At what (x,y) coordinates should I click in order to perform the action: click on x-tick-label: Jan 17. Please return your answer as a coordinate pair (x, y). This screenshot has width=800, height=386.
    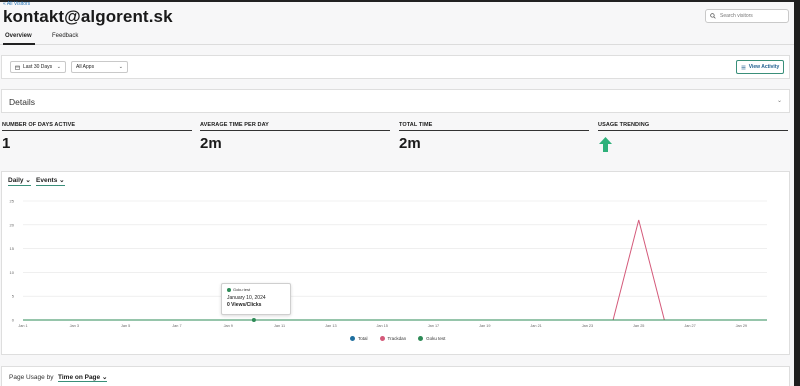
    Looking at the image, I should click on (433, 326).